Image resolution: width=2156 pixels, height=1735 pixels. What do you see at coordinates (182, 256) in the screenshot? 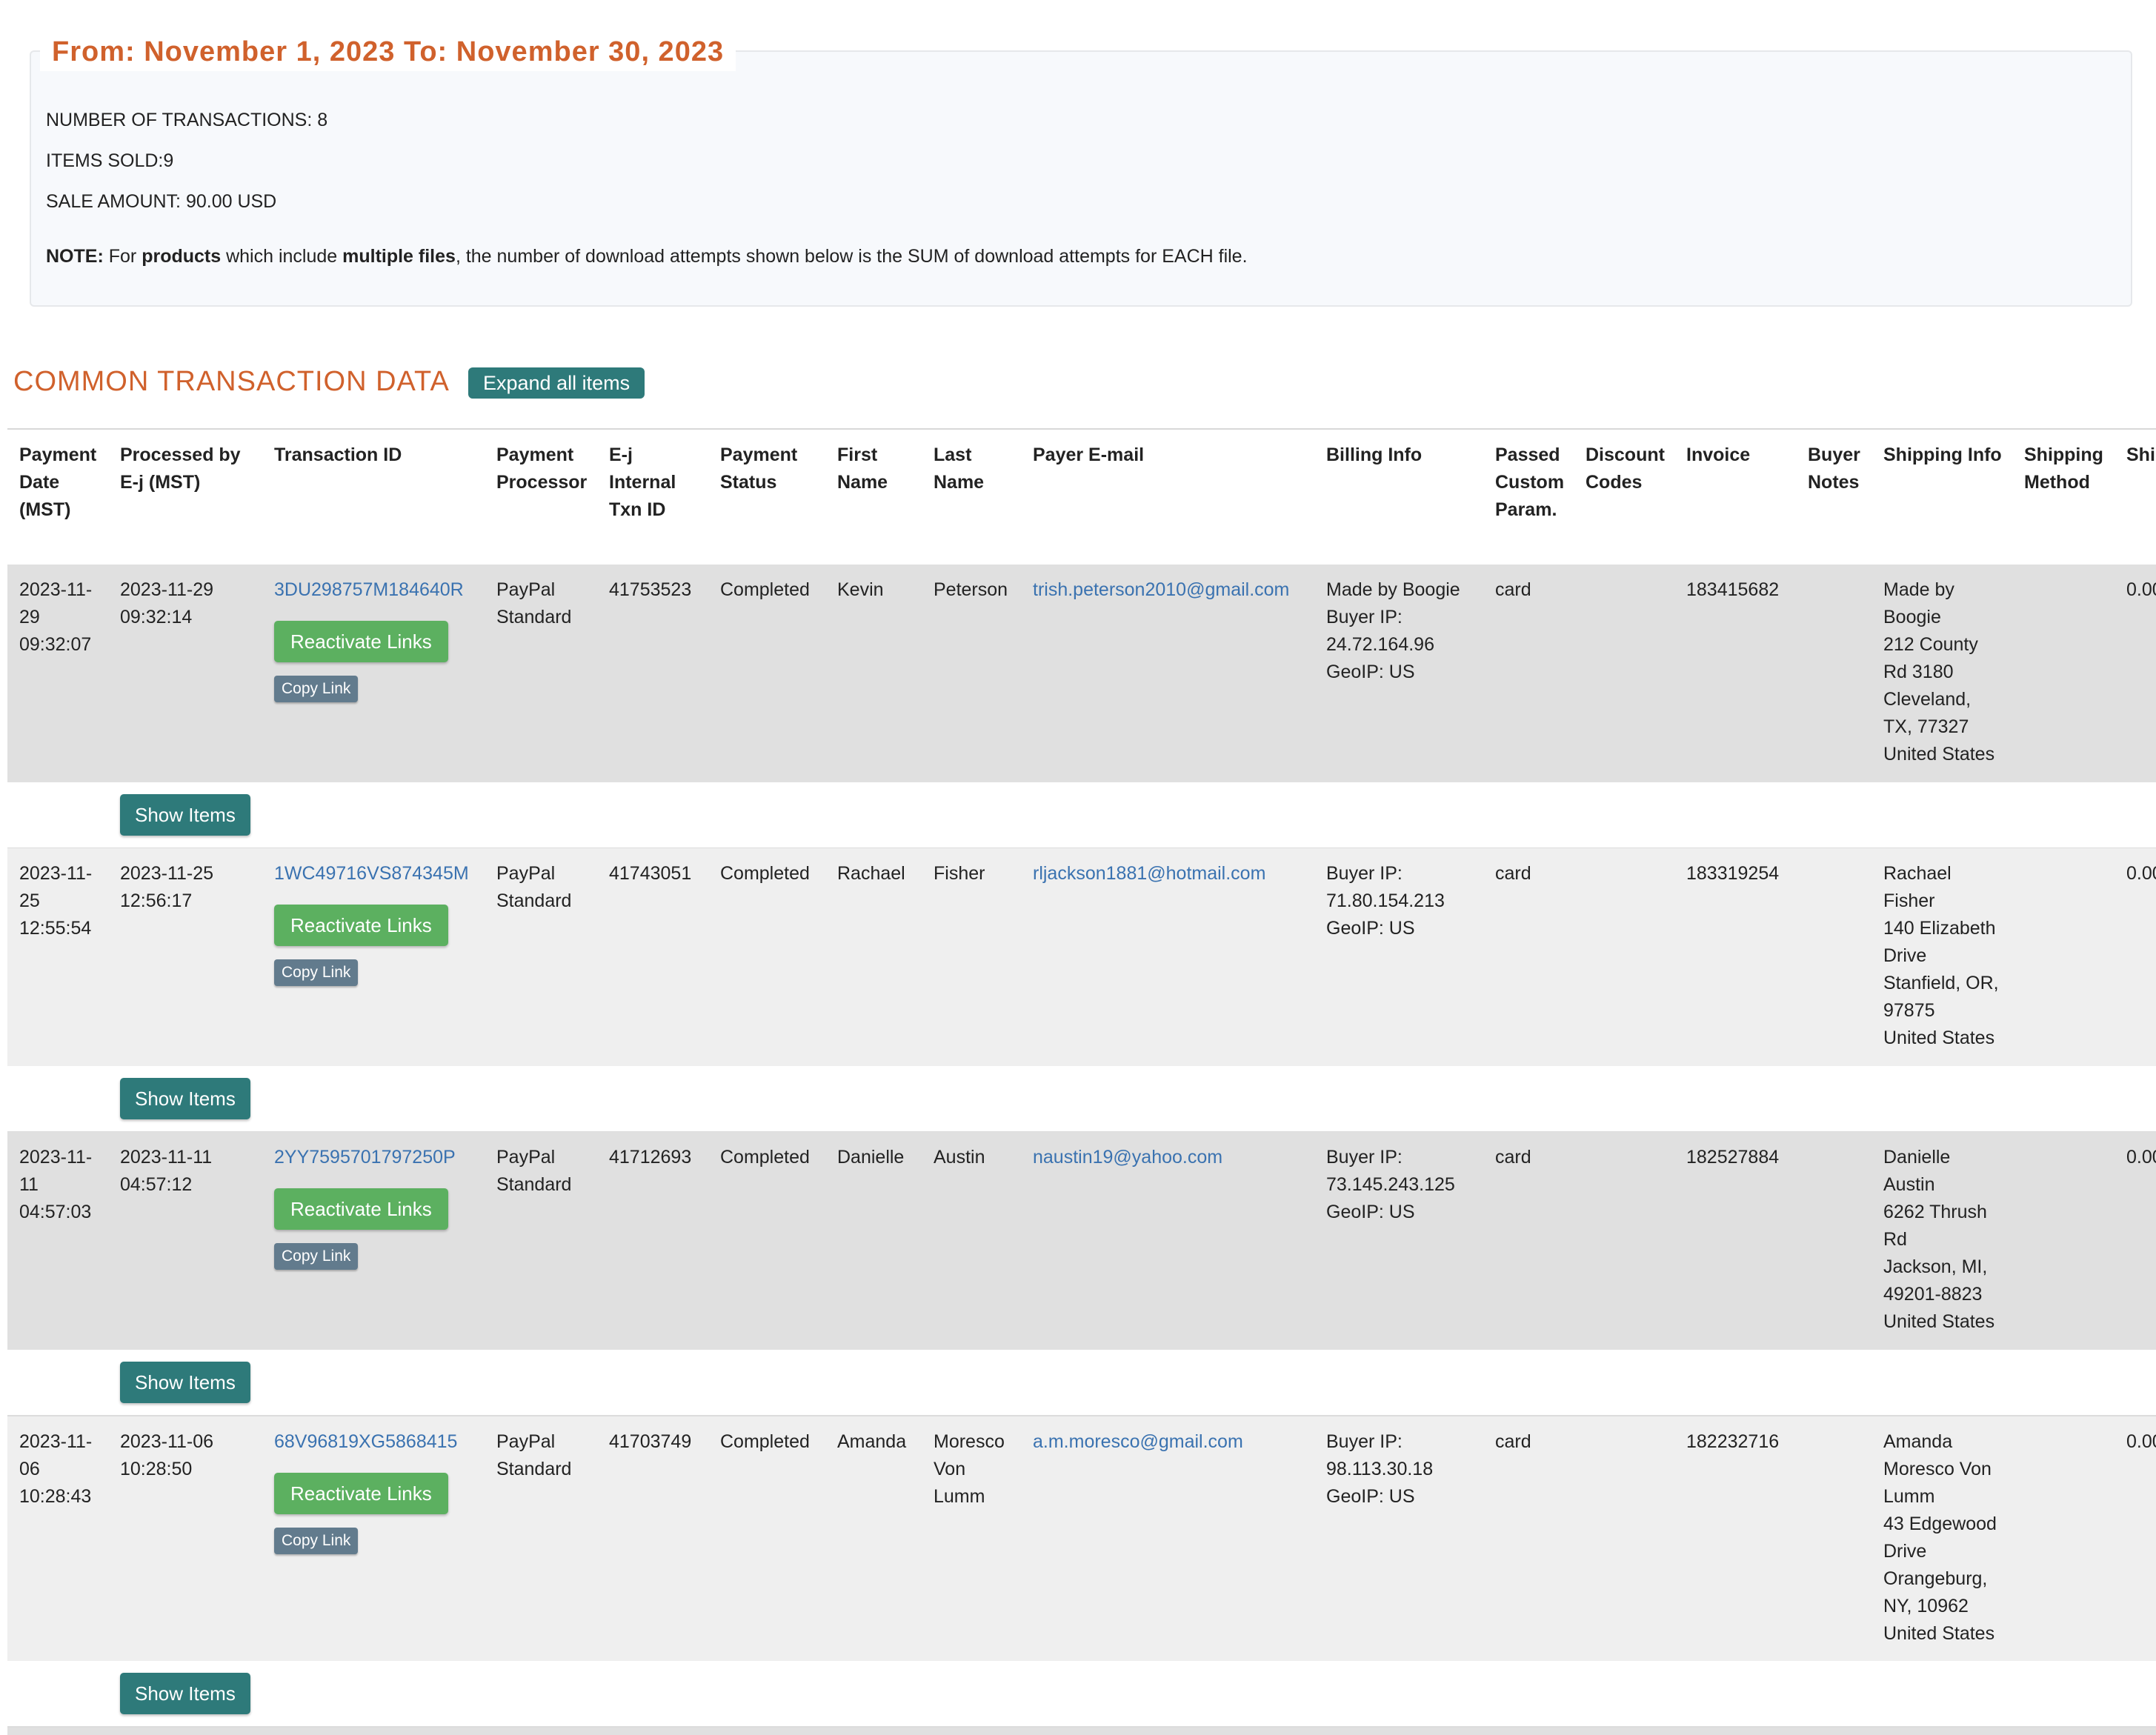
I see `note-bold-products: products` at bounding box center [182, 256].